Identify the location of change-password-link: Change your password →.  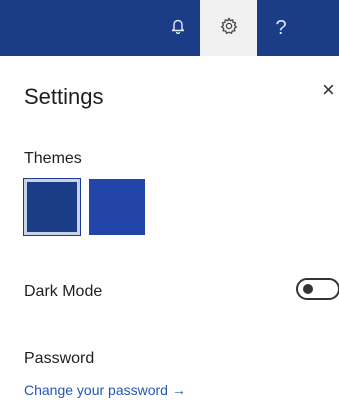
(105, 390).